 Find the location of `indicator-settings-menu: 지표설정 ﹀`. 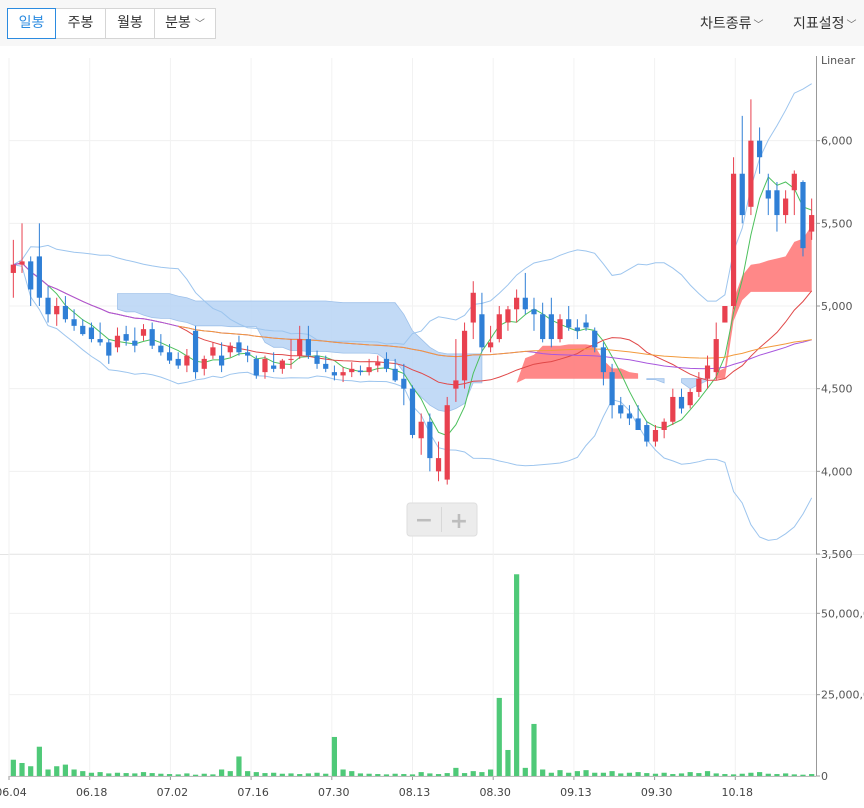

indicator-settings-menu: 지표설정 ﹀ is located at coordinates (825, 23).